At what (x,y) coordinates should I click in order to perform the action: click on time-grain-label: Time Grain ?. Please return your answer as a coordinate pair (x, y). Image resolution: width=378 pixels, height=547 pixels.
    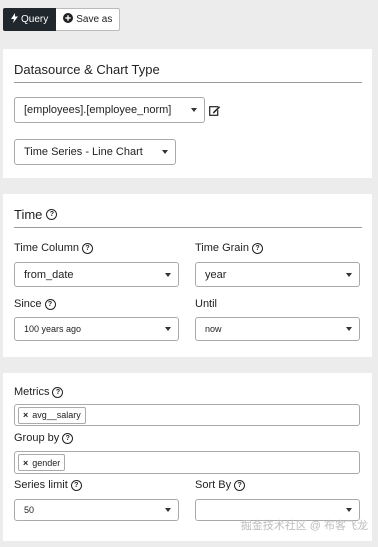
    Looking at the image, I should click on (229, 248).